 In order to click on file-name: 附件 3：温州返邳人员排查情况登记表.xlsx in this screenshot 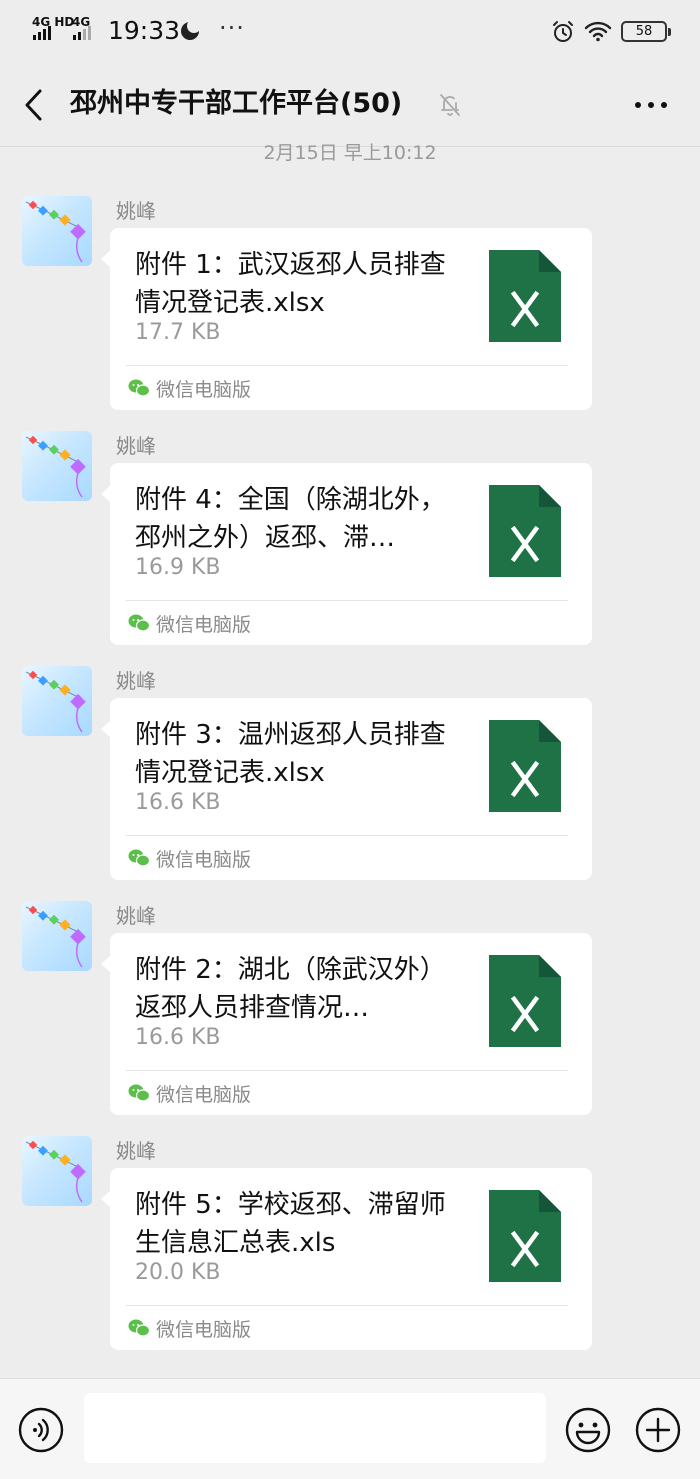, I will do `click(290, 754)`.